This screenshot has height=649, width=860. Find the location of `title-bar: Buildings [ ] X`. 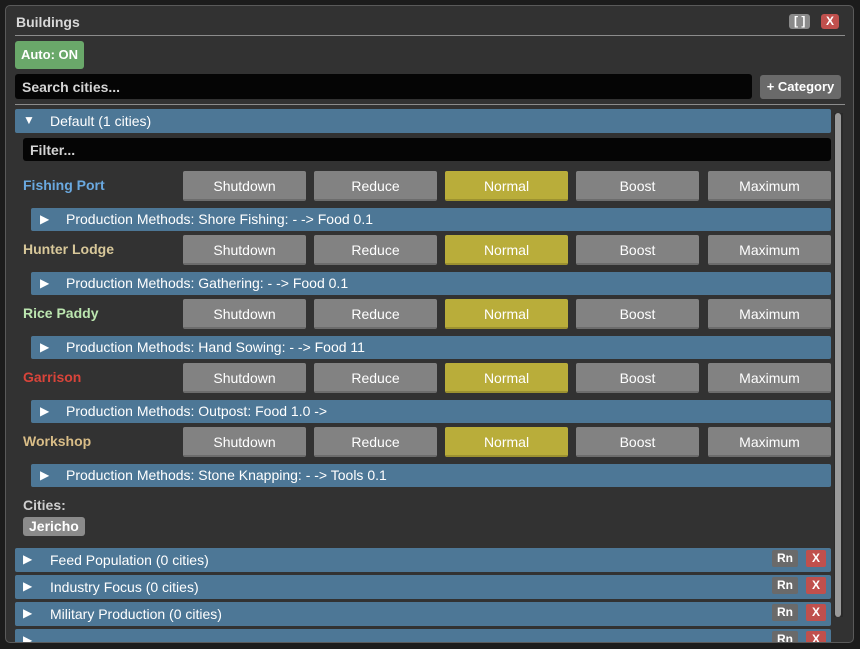

title-bar: Buildings [ ] X is located at coordinates (429, 22).